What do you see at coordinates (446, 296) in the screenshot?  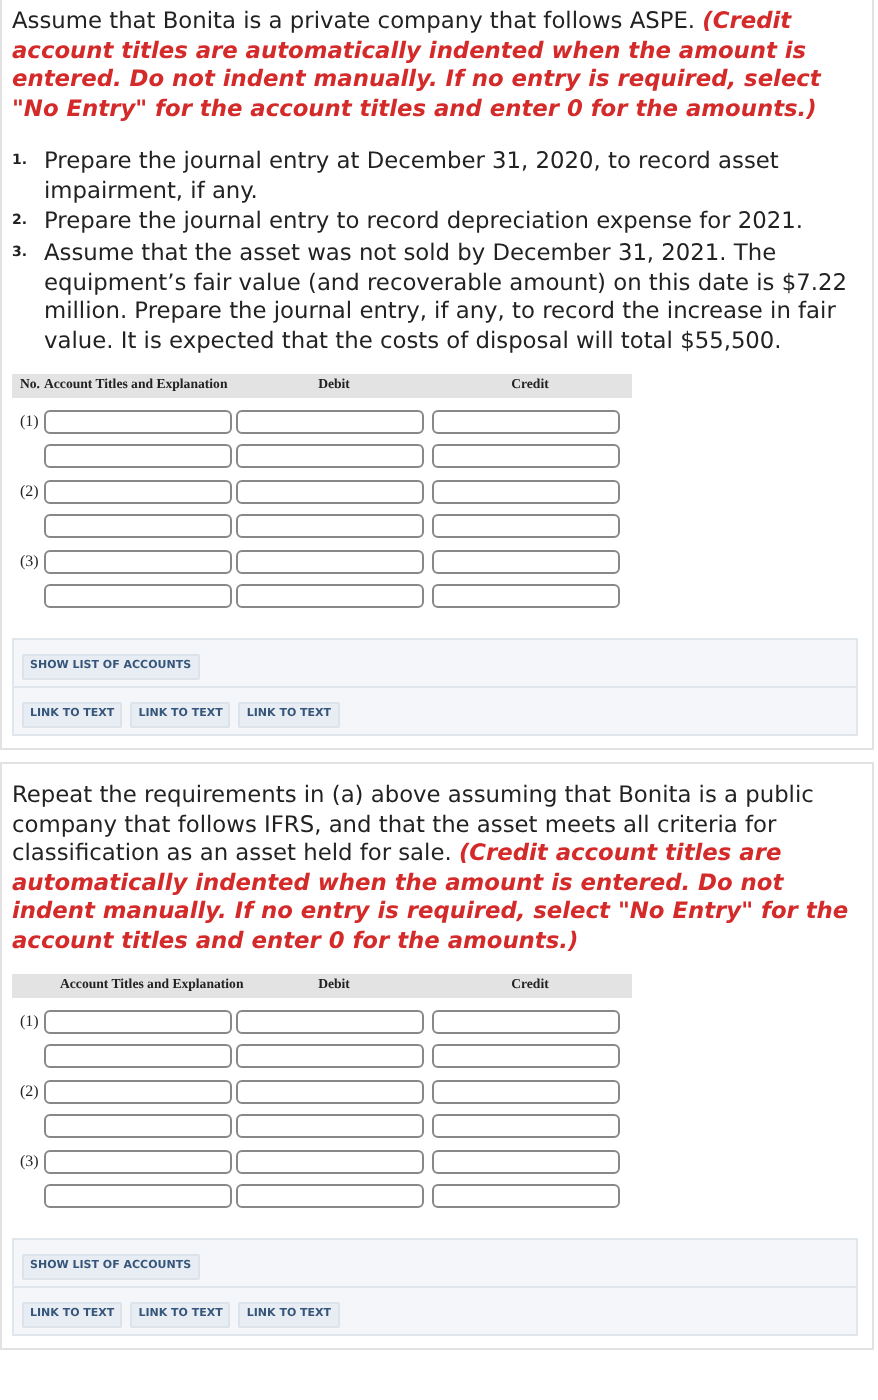 I see `requirement-text: Assume that the asset was not sold by December 31, 2021. The equipment’s fair value (and recoverable amount) on this date is $7.22 million. Prepare the journal entry, if any, to record the increase in fair value. It is expected that the costs of disposal will total $55,500.` at bounding box center [446, 296].